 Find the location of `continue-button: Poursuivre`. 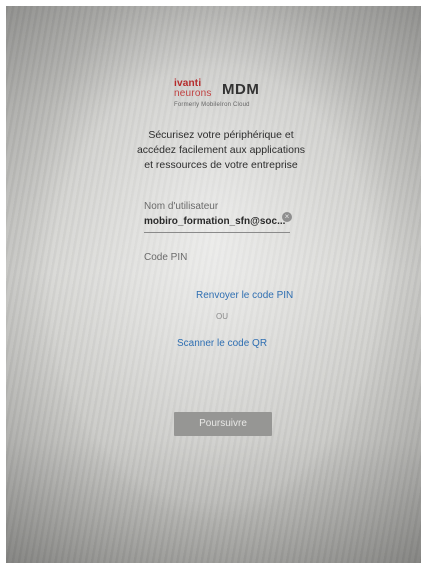

continue-button: Poursuivre is located at coordinates (223, 424).